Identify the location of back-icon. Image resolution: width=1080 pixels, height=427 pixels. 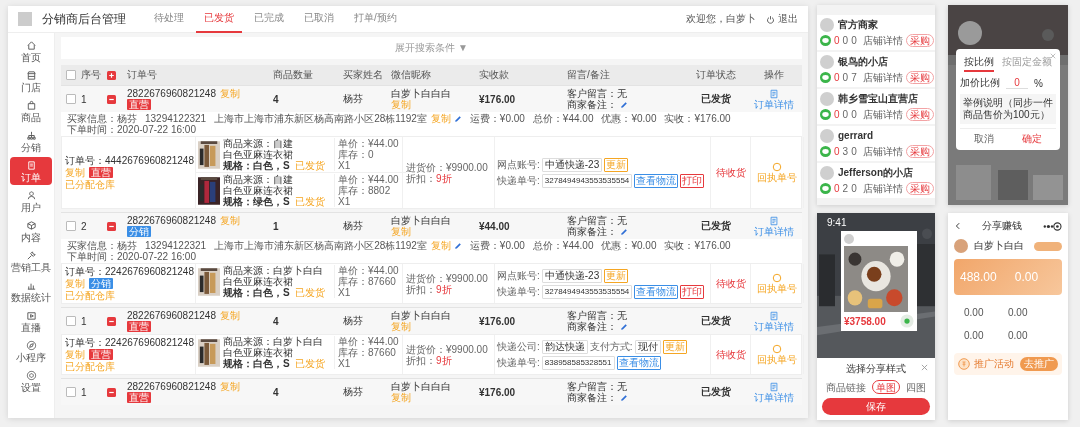
(958, 226).